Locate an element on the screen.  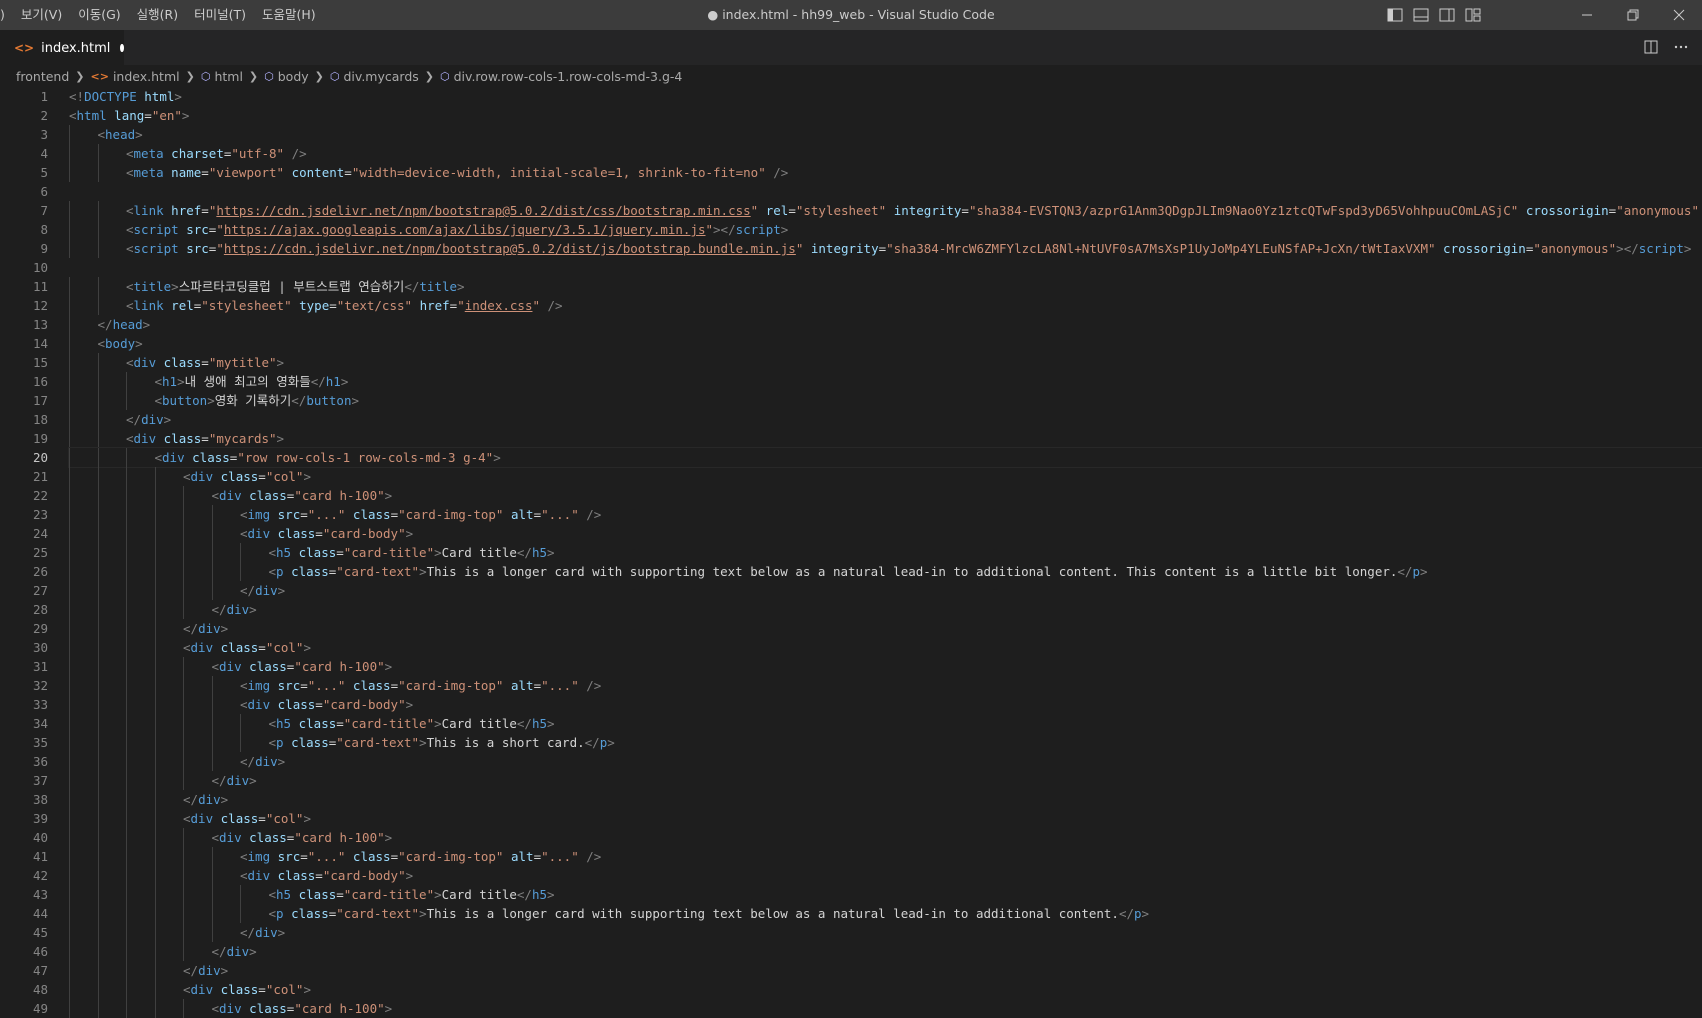
line-number: 6 is located at coordinates (44, 191).